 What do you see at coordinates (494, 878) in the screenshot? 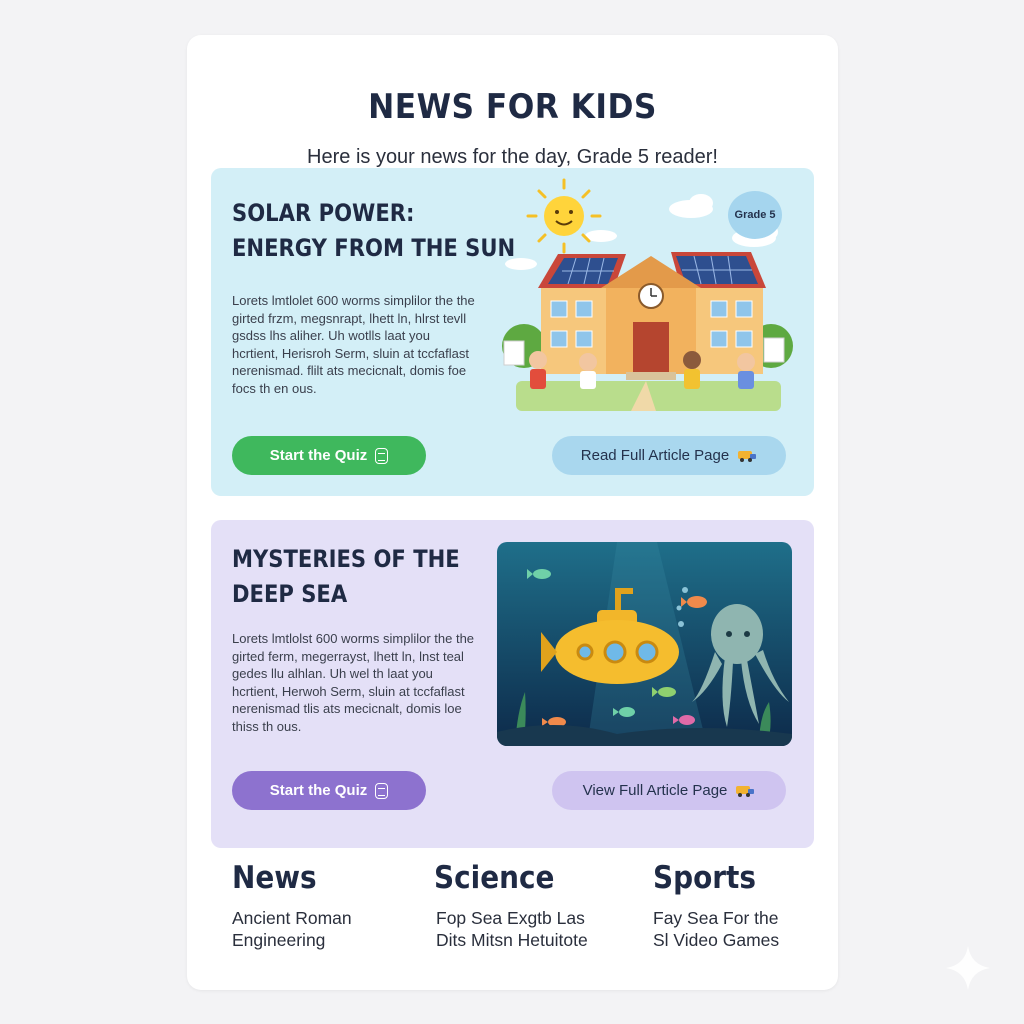
I see `category-heading-science: Science` at bounding box center [494, 878].